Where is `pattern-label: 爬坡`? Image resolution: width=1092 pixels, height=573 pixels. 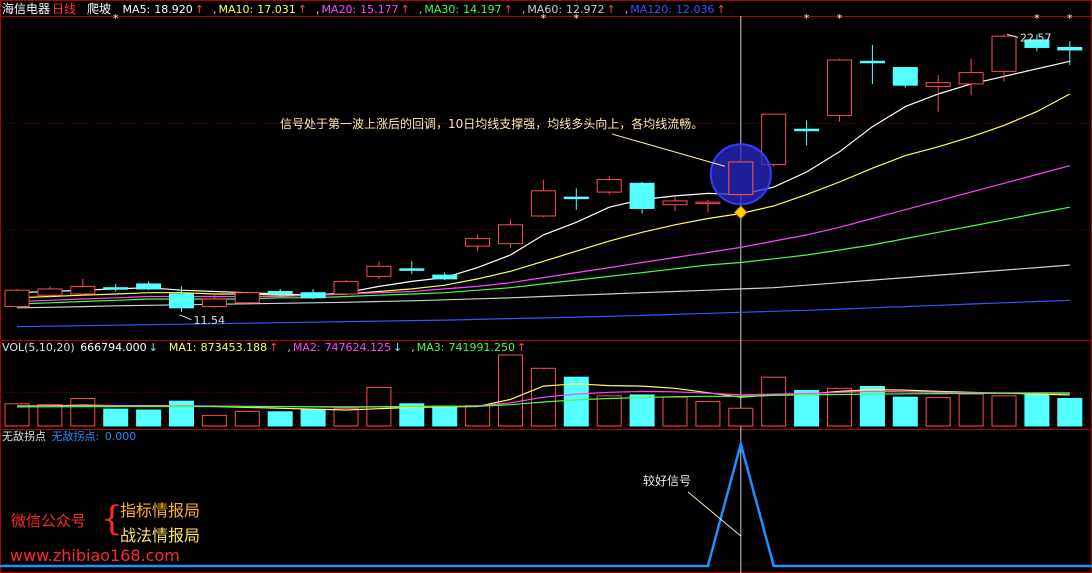
pattern-label: 爬坡 is located at coordinates (99, 9).